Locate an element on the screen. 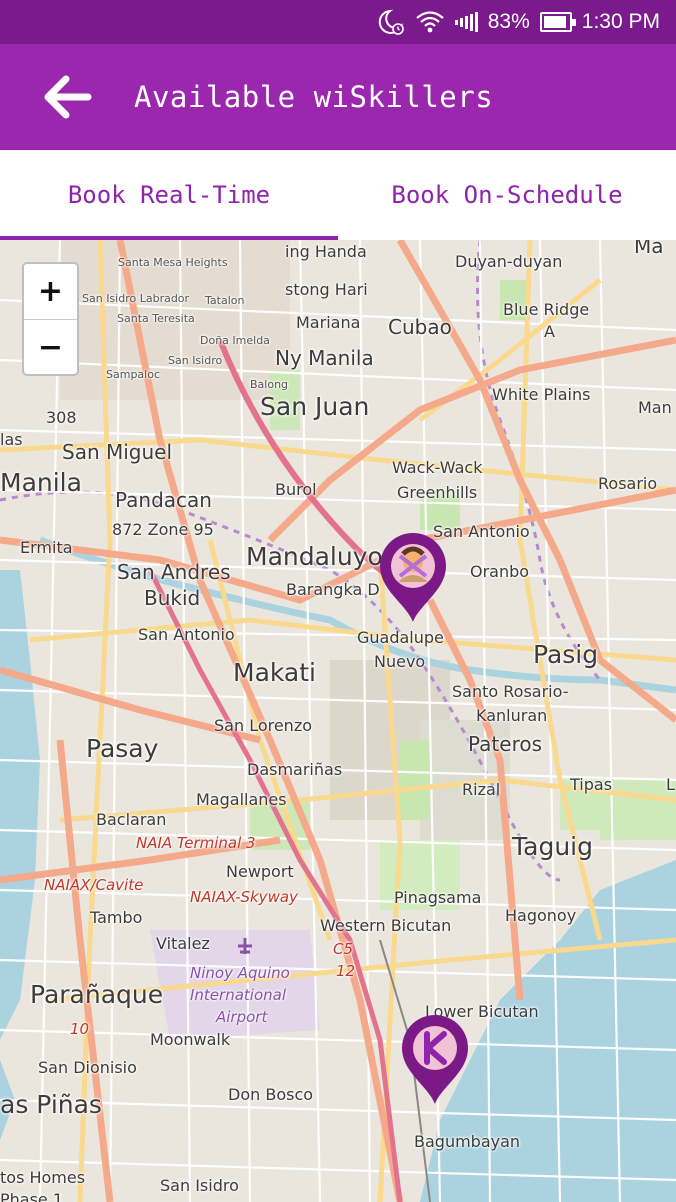 The image size is (676, 1202). do-not-disturb-moon-icon is located at coordinates (390, 22).